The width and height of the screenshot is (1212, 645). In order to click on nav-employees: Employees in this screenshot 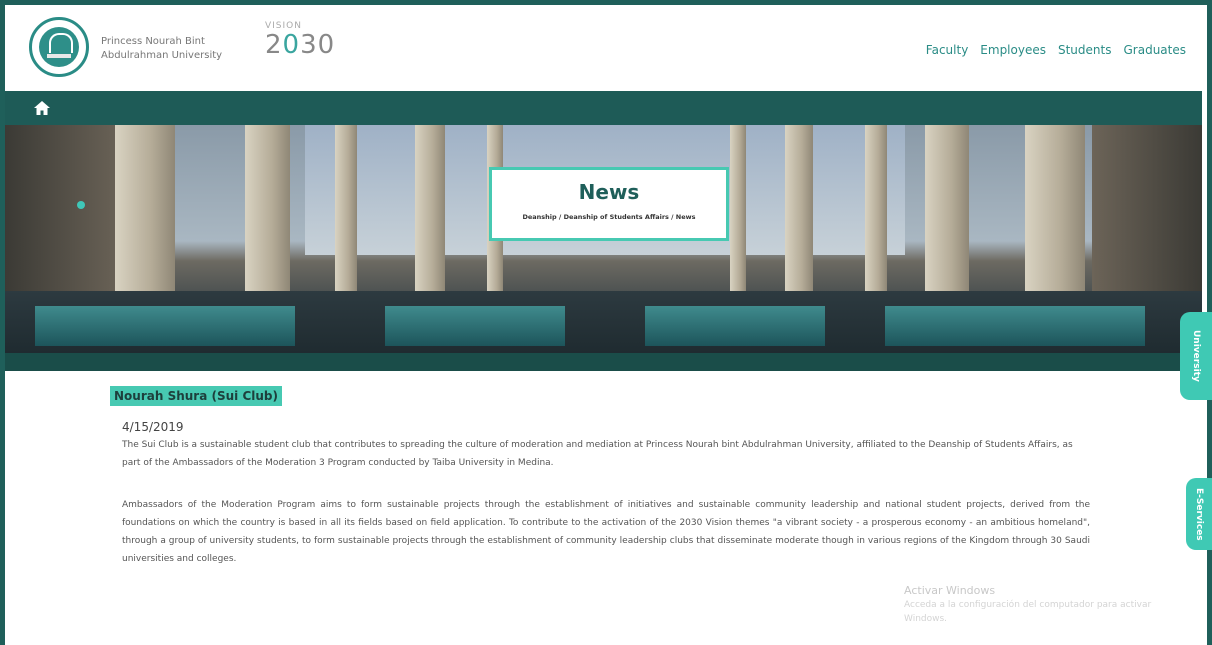, I will do `click(1013, 50)`.